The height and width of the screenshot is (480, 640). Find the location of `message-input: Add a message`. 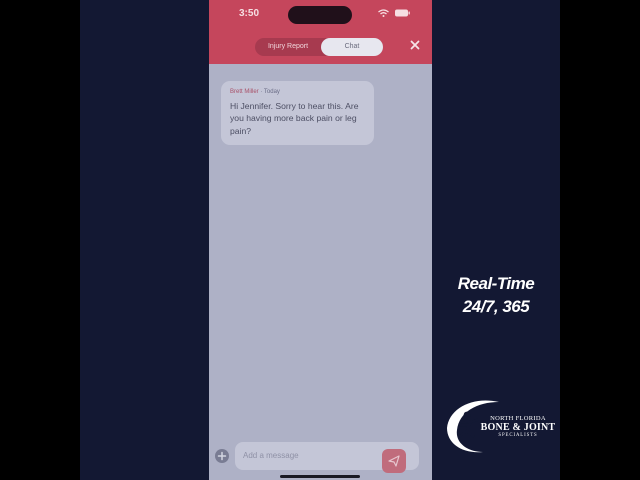

message-input: Add a message is located at coordinates (327, 457).